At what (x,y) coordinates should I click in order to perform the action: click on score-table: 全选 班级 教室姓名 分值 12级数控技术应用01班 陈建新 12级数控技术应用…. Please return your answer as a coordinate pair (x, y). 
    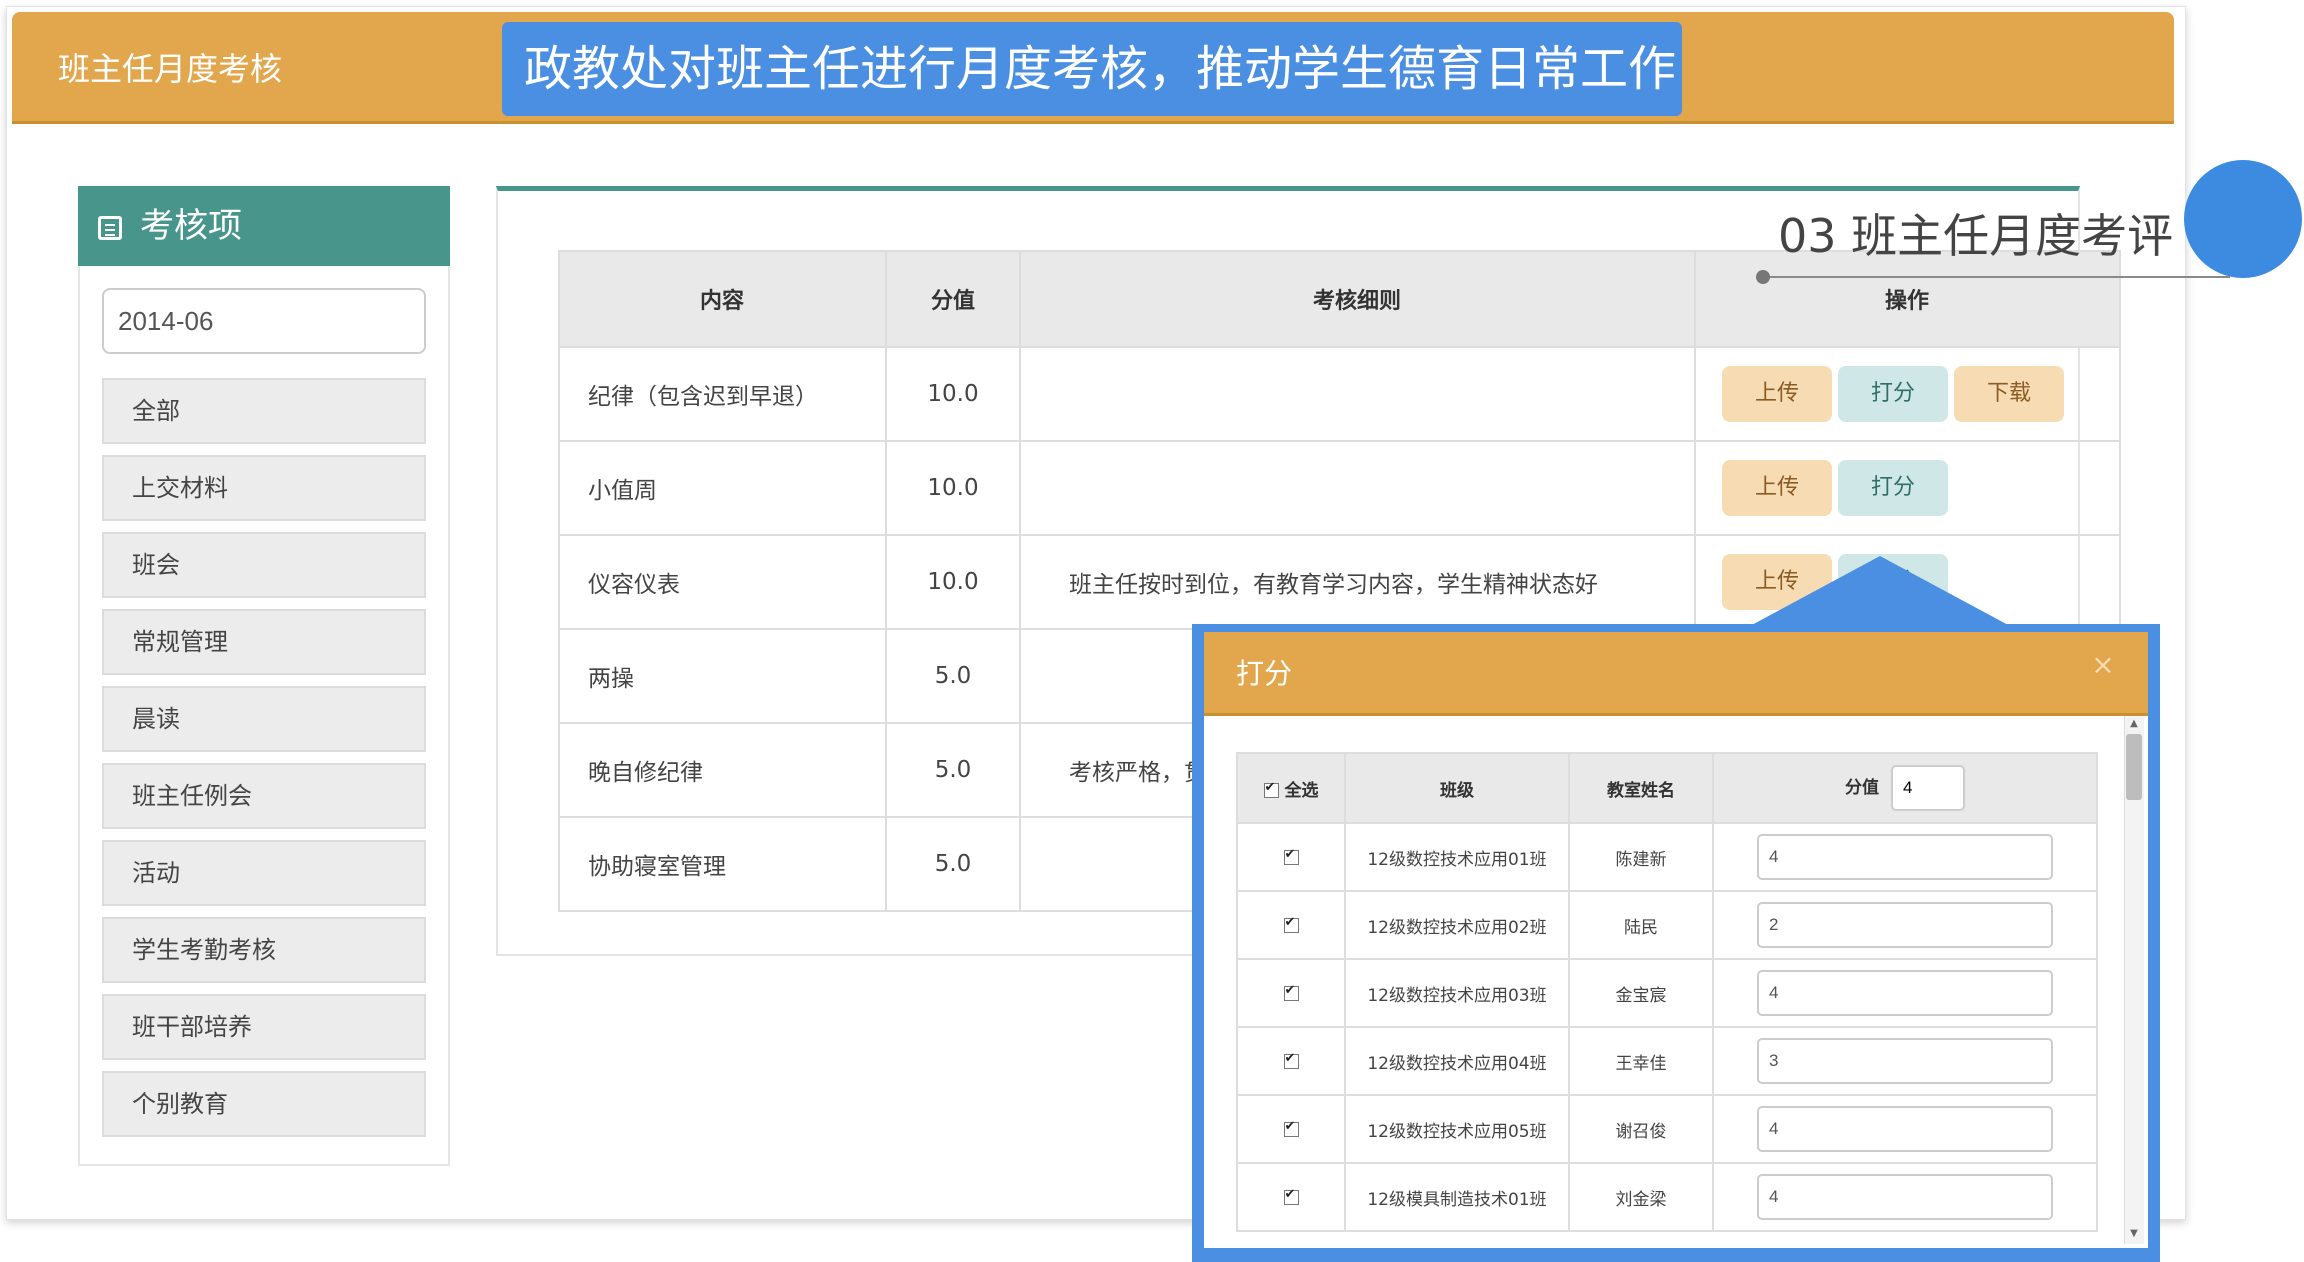
    Looking at the image, I should click on (1667, 992).